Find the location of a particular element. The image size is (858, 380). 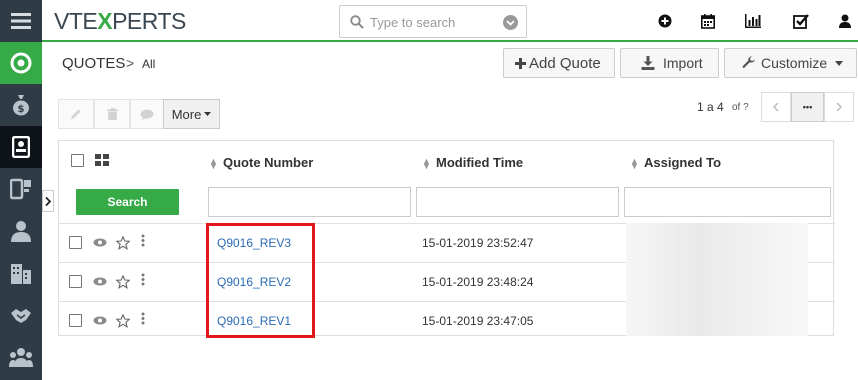

sidebar-item-contacts is located at coordinates (21, 231).